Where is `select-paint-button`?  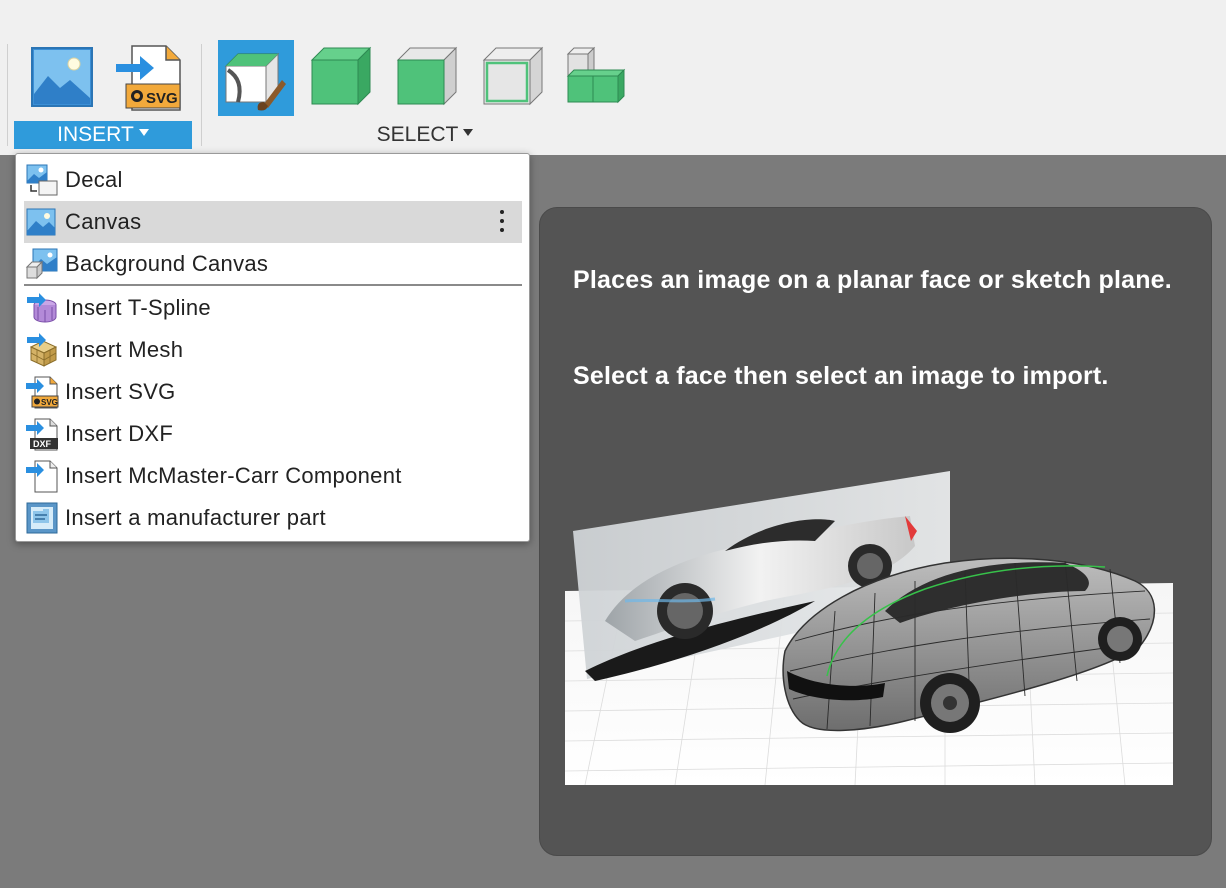
select-paint-button is located at coordinates (256, 78).